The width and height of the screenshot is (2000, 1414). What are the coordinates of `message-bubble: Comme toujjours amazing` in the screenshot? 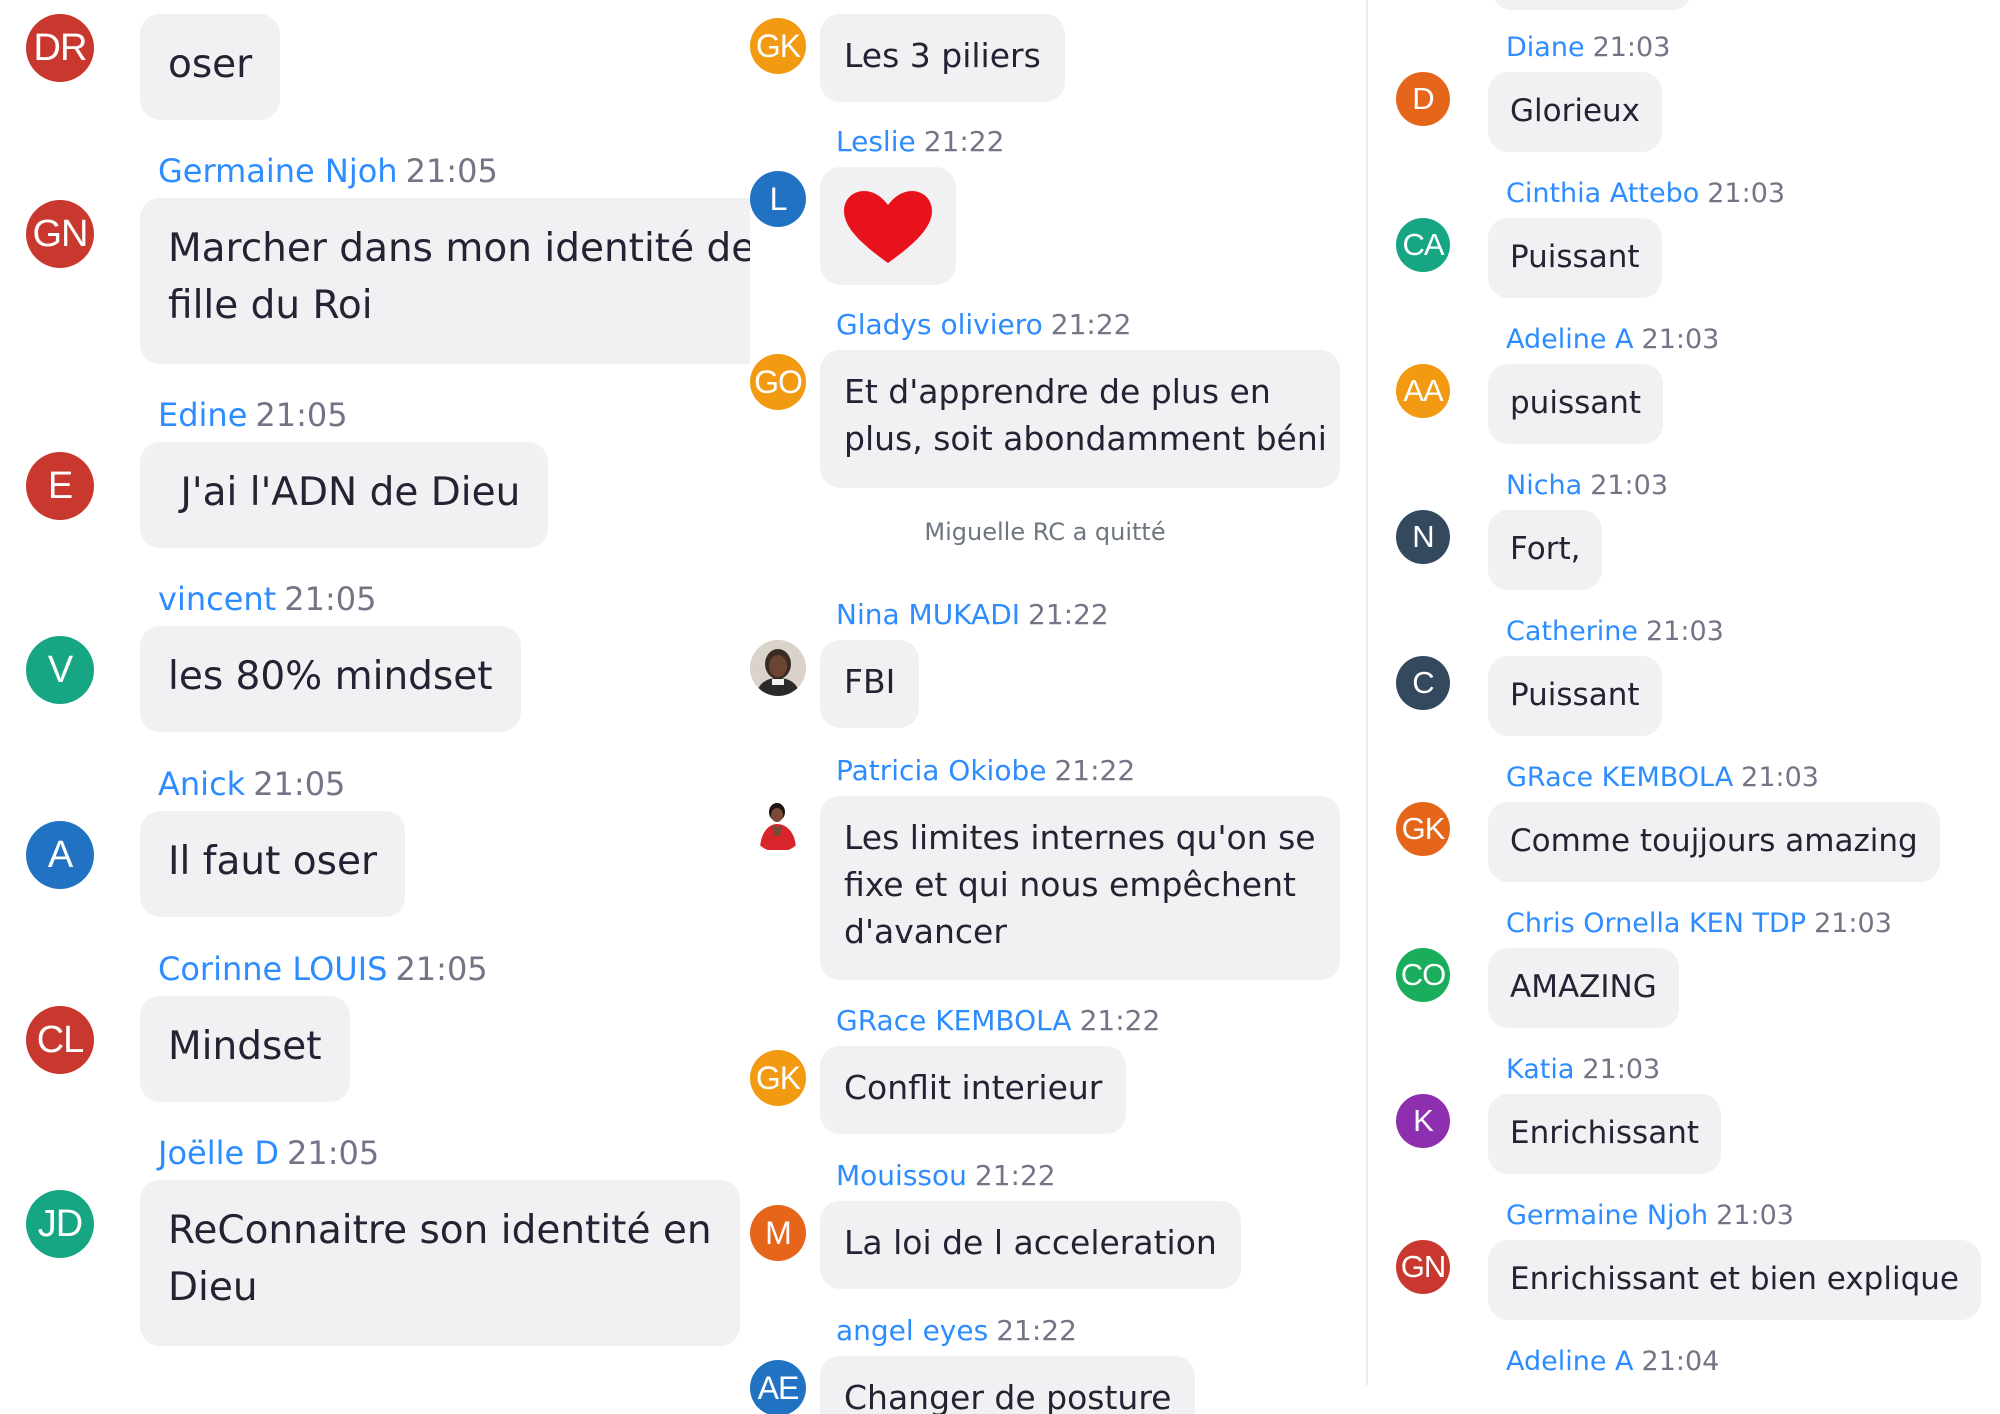 It's located at (1714, 842).